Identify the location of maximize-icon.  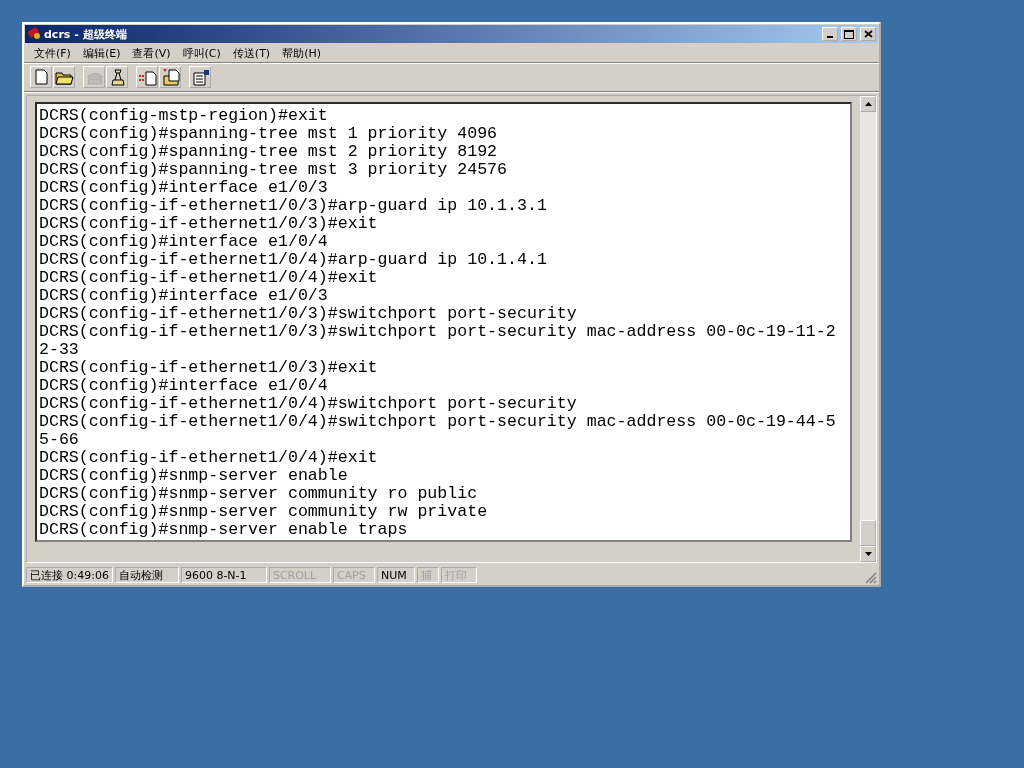
(849, 34).